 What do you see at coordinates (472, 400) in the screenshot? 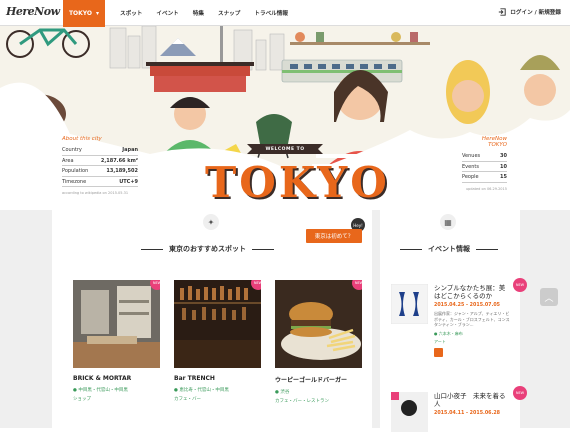
I see `event-title: 山口小夜子 未来を着る人` at bounding box center [472, 400].